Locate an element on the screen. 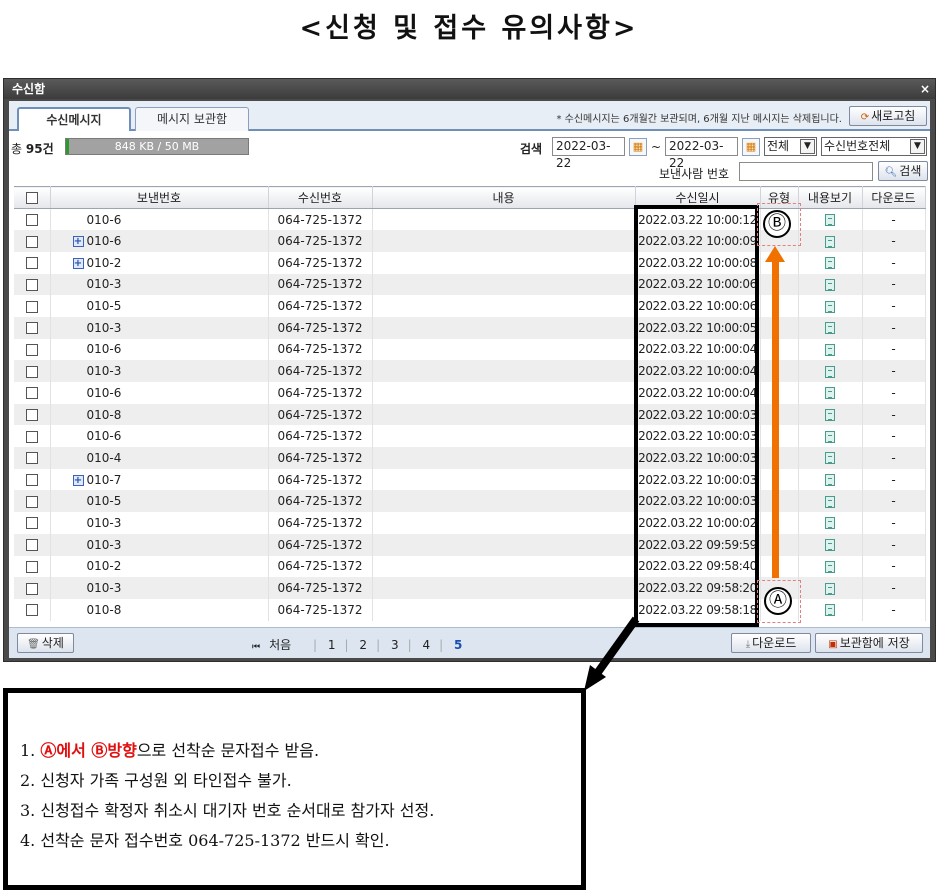 The image size is (938, 893). page-link: 4 is located at coordinates (426, 645).